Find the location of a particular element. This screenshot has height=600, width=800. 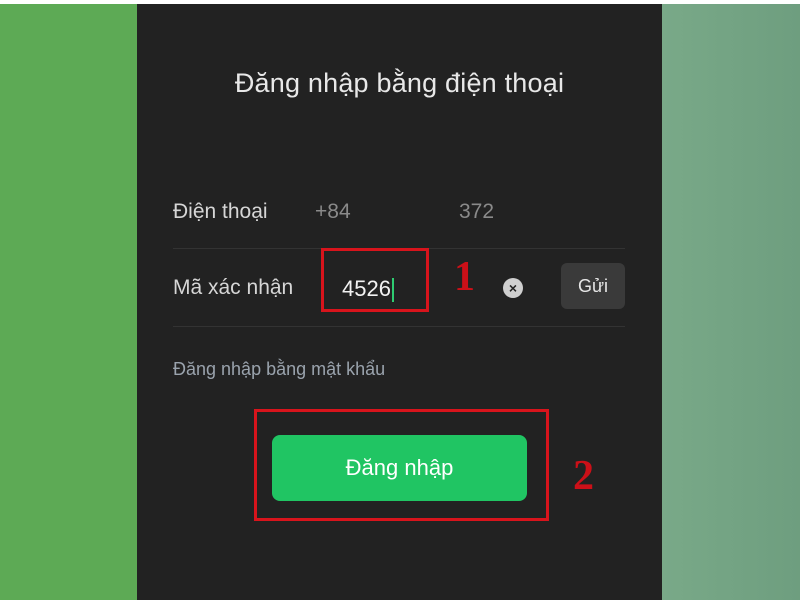

step-1-annotation: 1 is located at coordinates (464, 277).